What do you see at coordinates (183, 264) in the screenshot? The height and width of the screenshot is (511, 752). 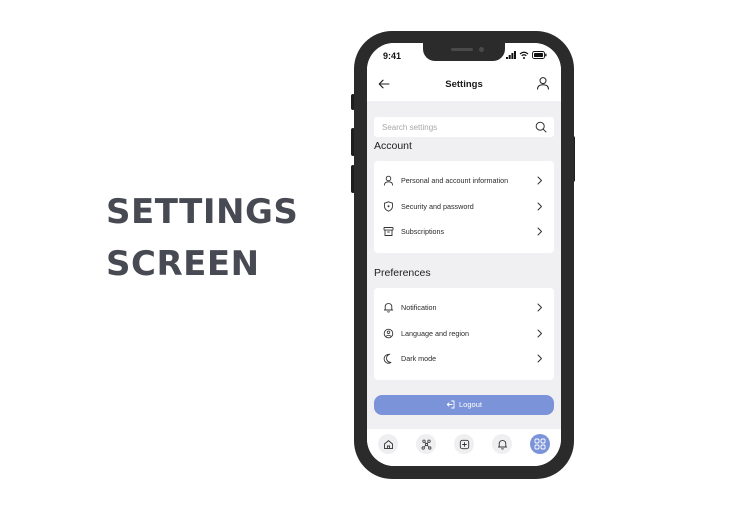 I see `hero-title-line-2: SCREEN` at bounding box center [183, 264].